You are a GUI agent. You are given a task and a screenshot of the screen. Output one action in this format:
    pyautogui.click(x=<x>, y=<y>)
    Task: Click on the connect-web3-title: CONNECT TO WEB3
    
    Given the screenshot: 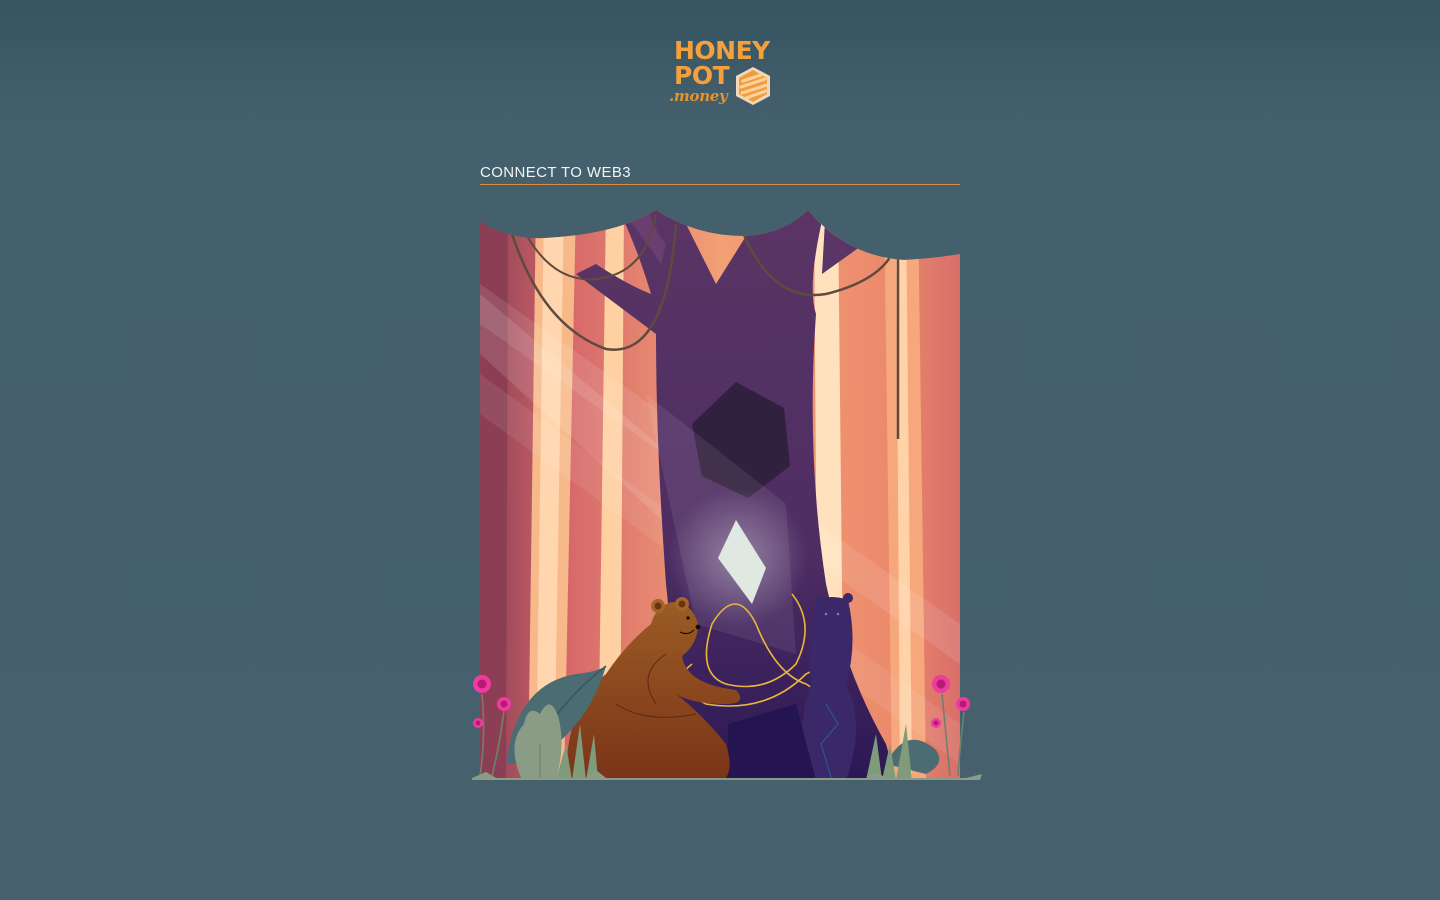 What is the action you would take?
    pyautogui.click(x=556, y=172)
    